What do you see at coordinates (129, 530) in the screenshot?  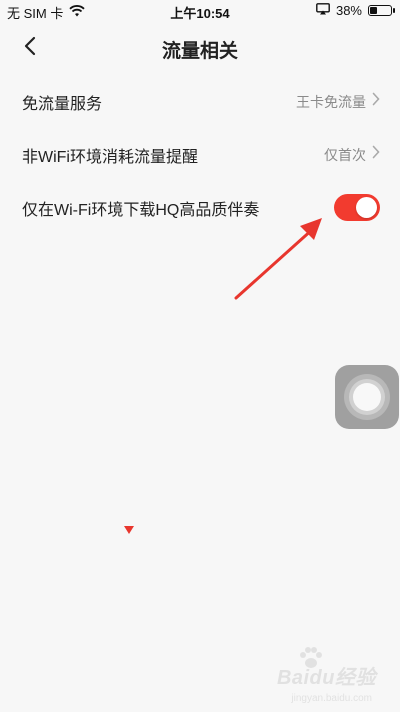 I see `red-triangle-marker` at bounding box center [129, 530].